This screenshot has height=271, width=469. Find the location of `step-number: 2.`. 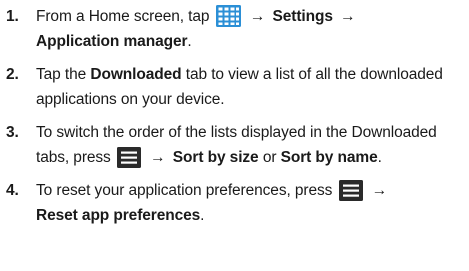

step-number: 2. is located at coordinates (12, 74).